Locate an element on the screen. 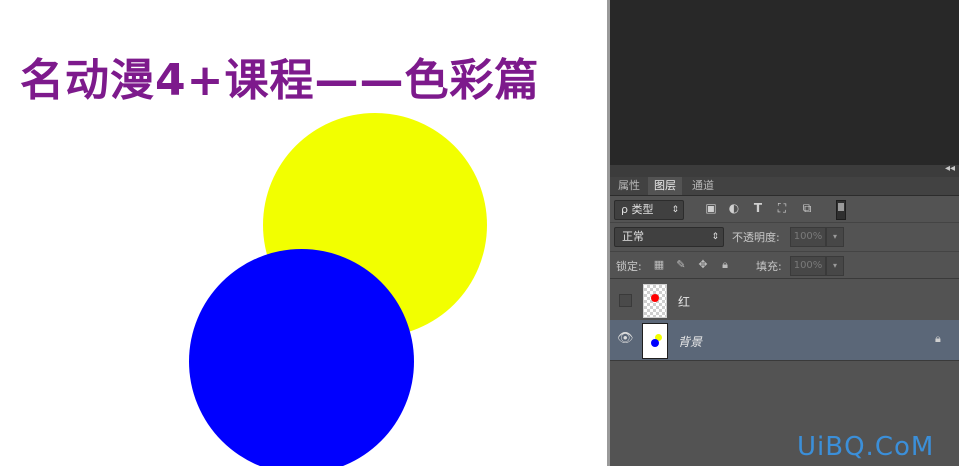  opacity-dropdown-icon: ▾ is located at coordinates (835, 237).